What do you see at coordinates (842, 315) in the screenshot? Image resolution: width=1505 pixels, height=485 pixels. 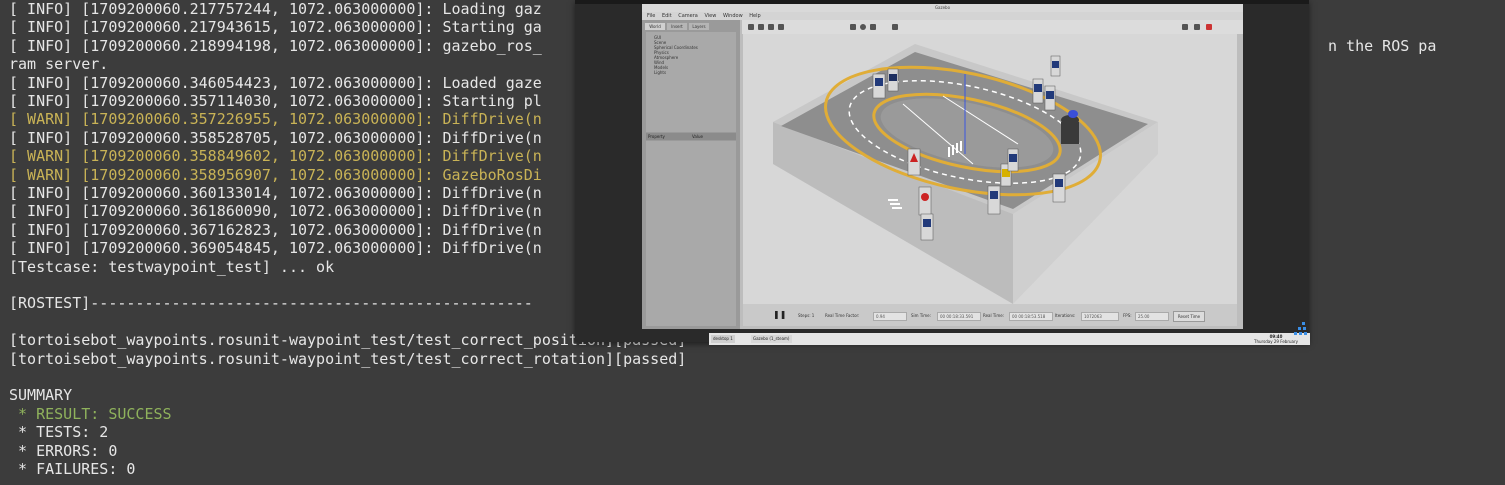 I see `rtf-label: Real Time Factor:` at bounding box center [842, 315].